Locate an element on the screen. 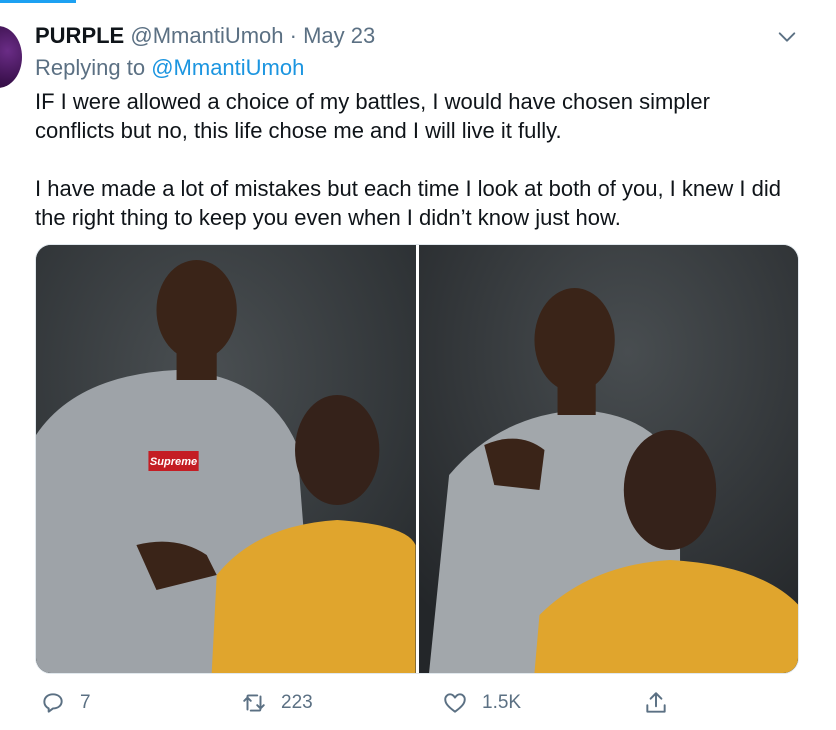 The height and width of the screenshot is (730, 836). like-count: 1.5K is located at coordinates (502, 702).